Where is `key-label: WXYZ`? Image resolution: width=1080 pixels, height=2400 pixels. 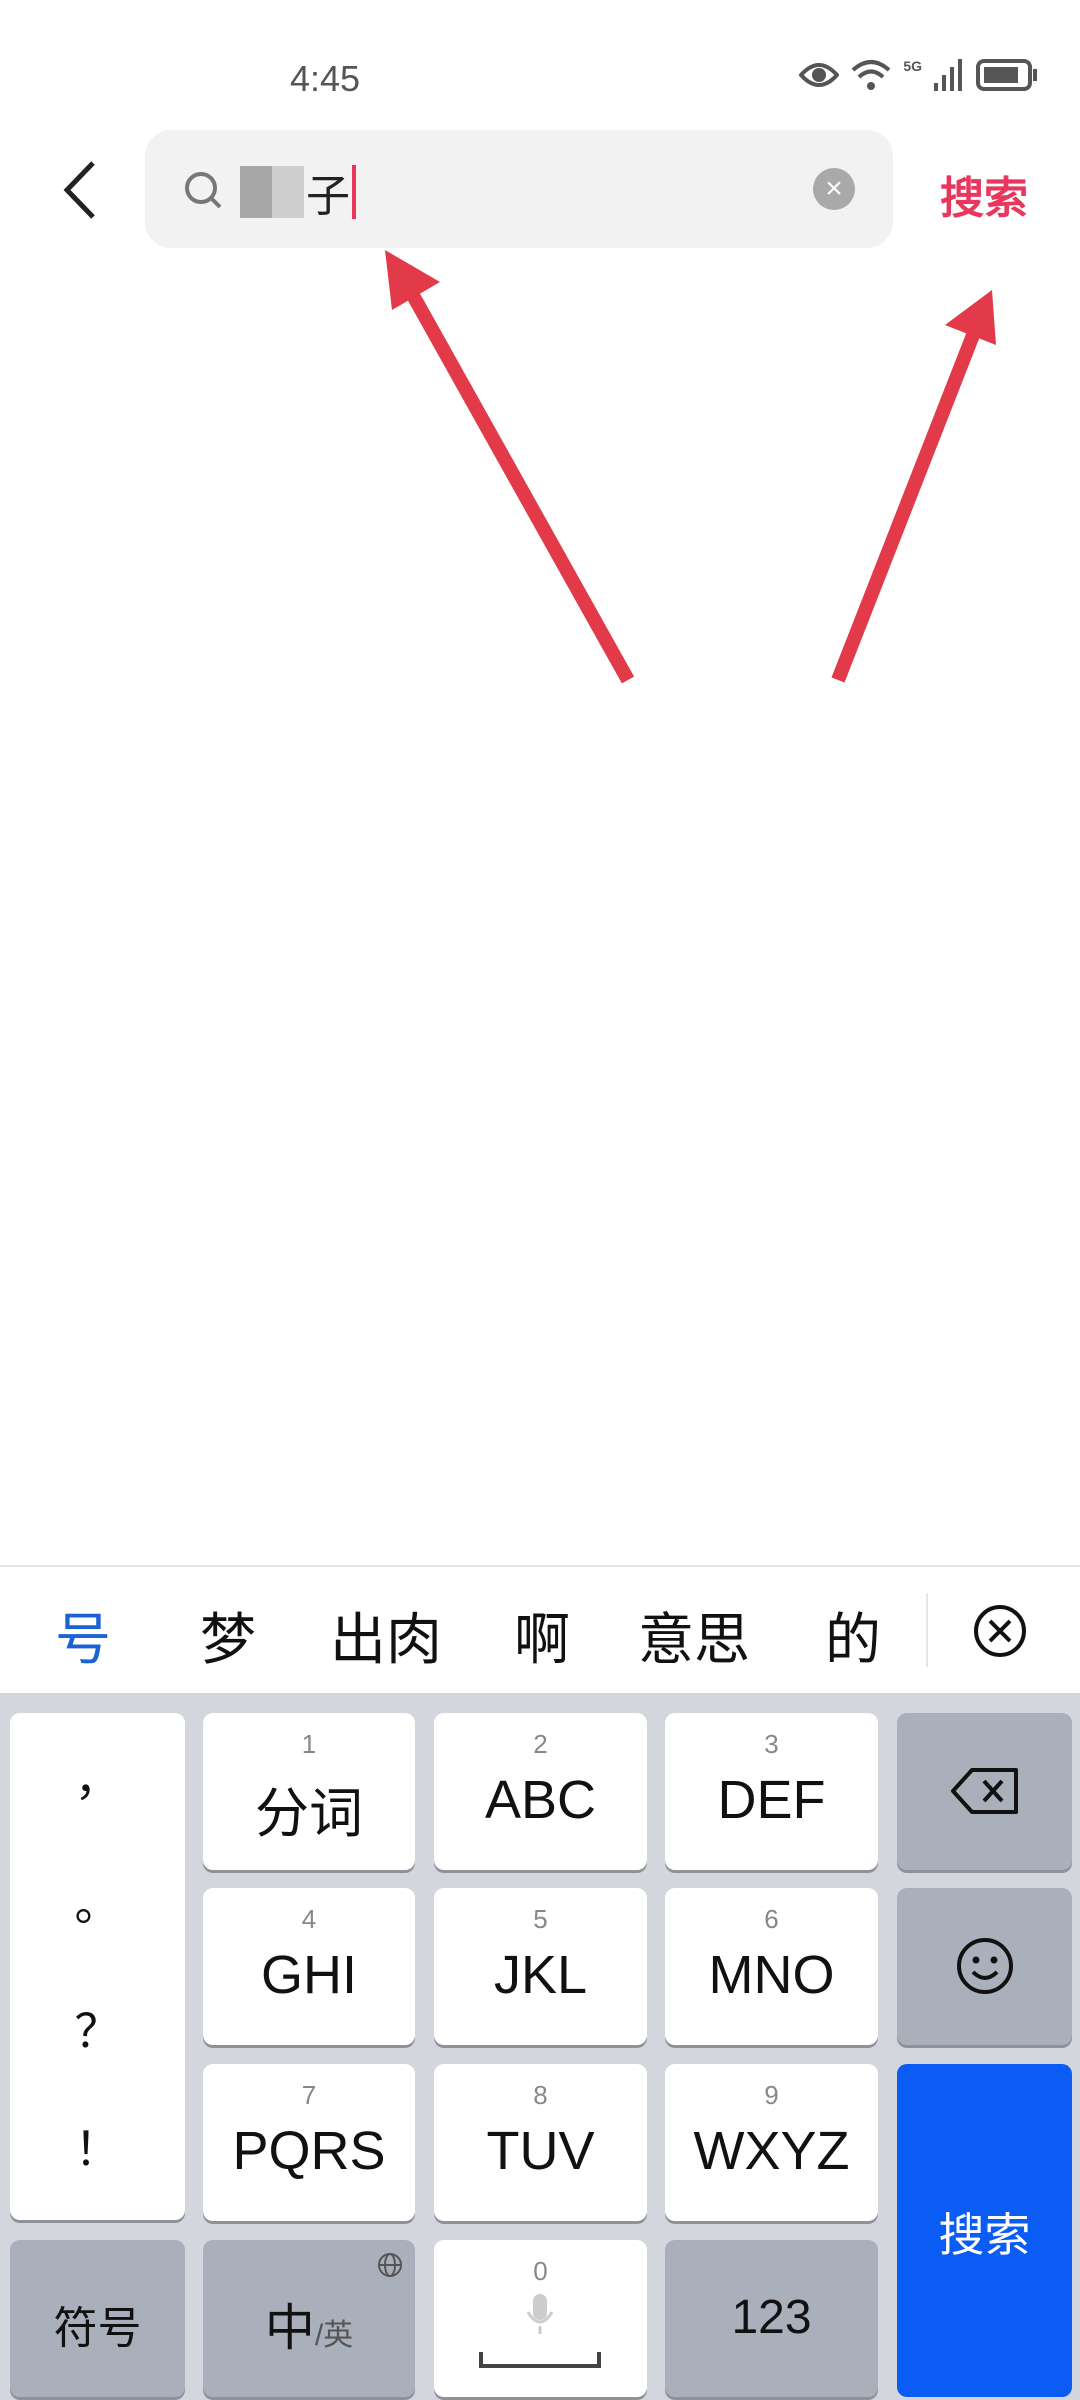 key-label: WXYZ is located at coordinates (771, 2151).